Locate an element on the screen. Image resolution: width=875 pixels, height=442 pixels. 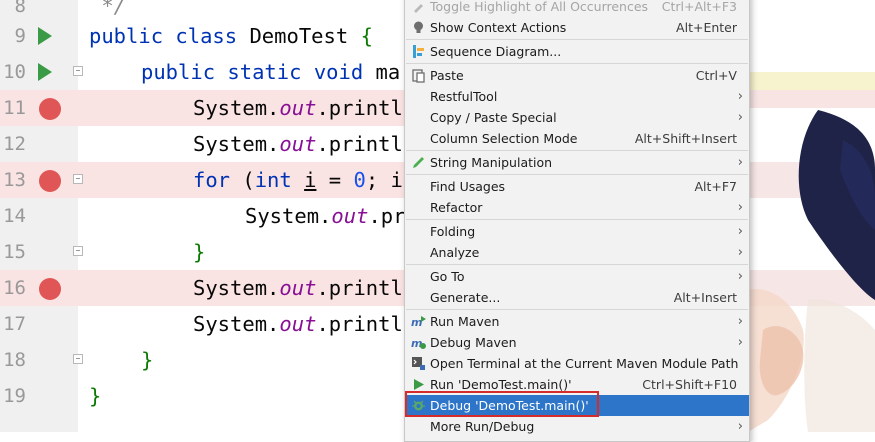
line-number: 12 is located at coordinates (14, 144).